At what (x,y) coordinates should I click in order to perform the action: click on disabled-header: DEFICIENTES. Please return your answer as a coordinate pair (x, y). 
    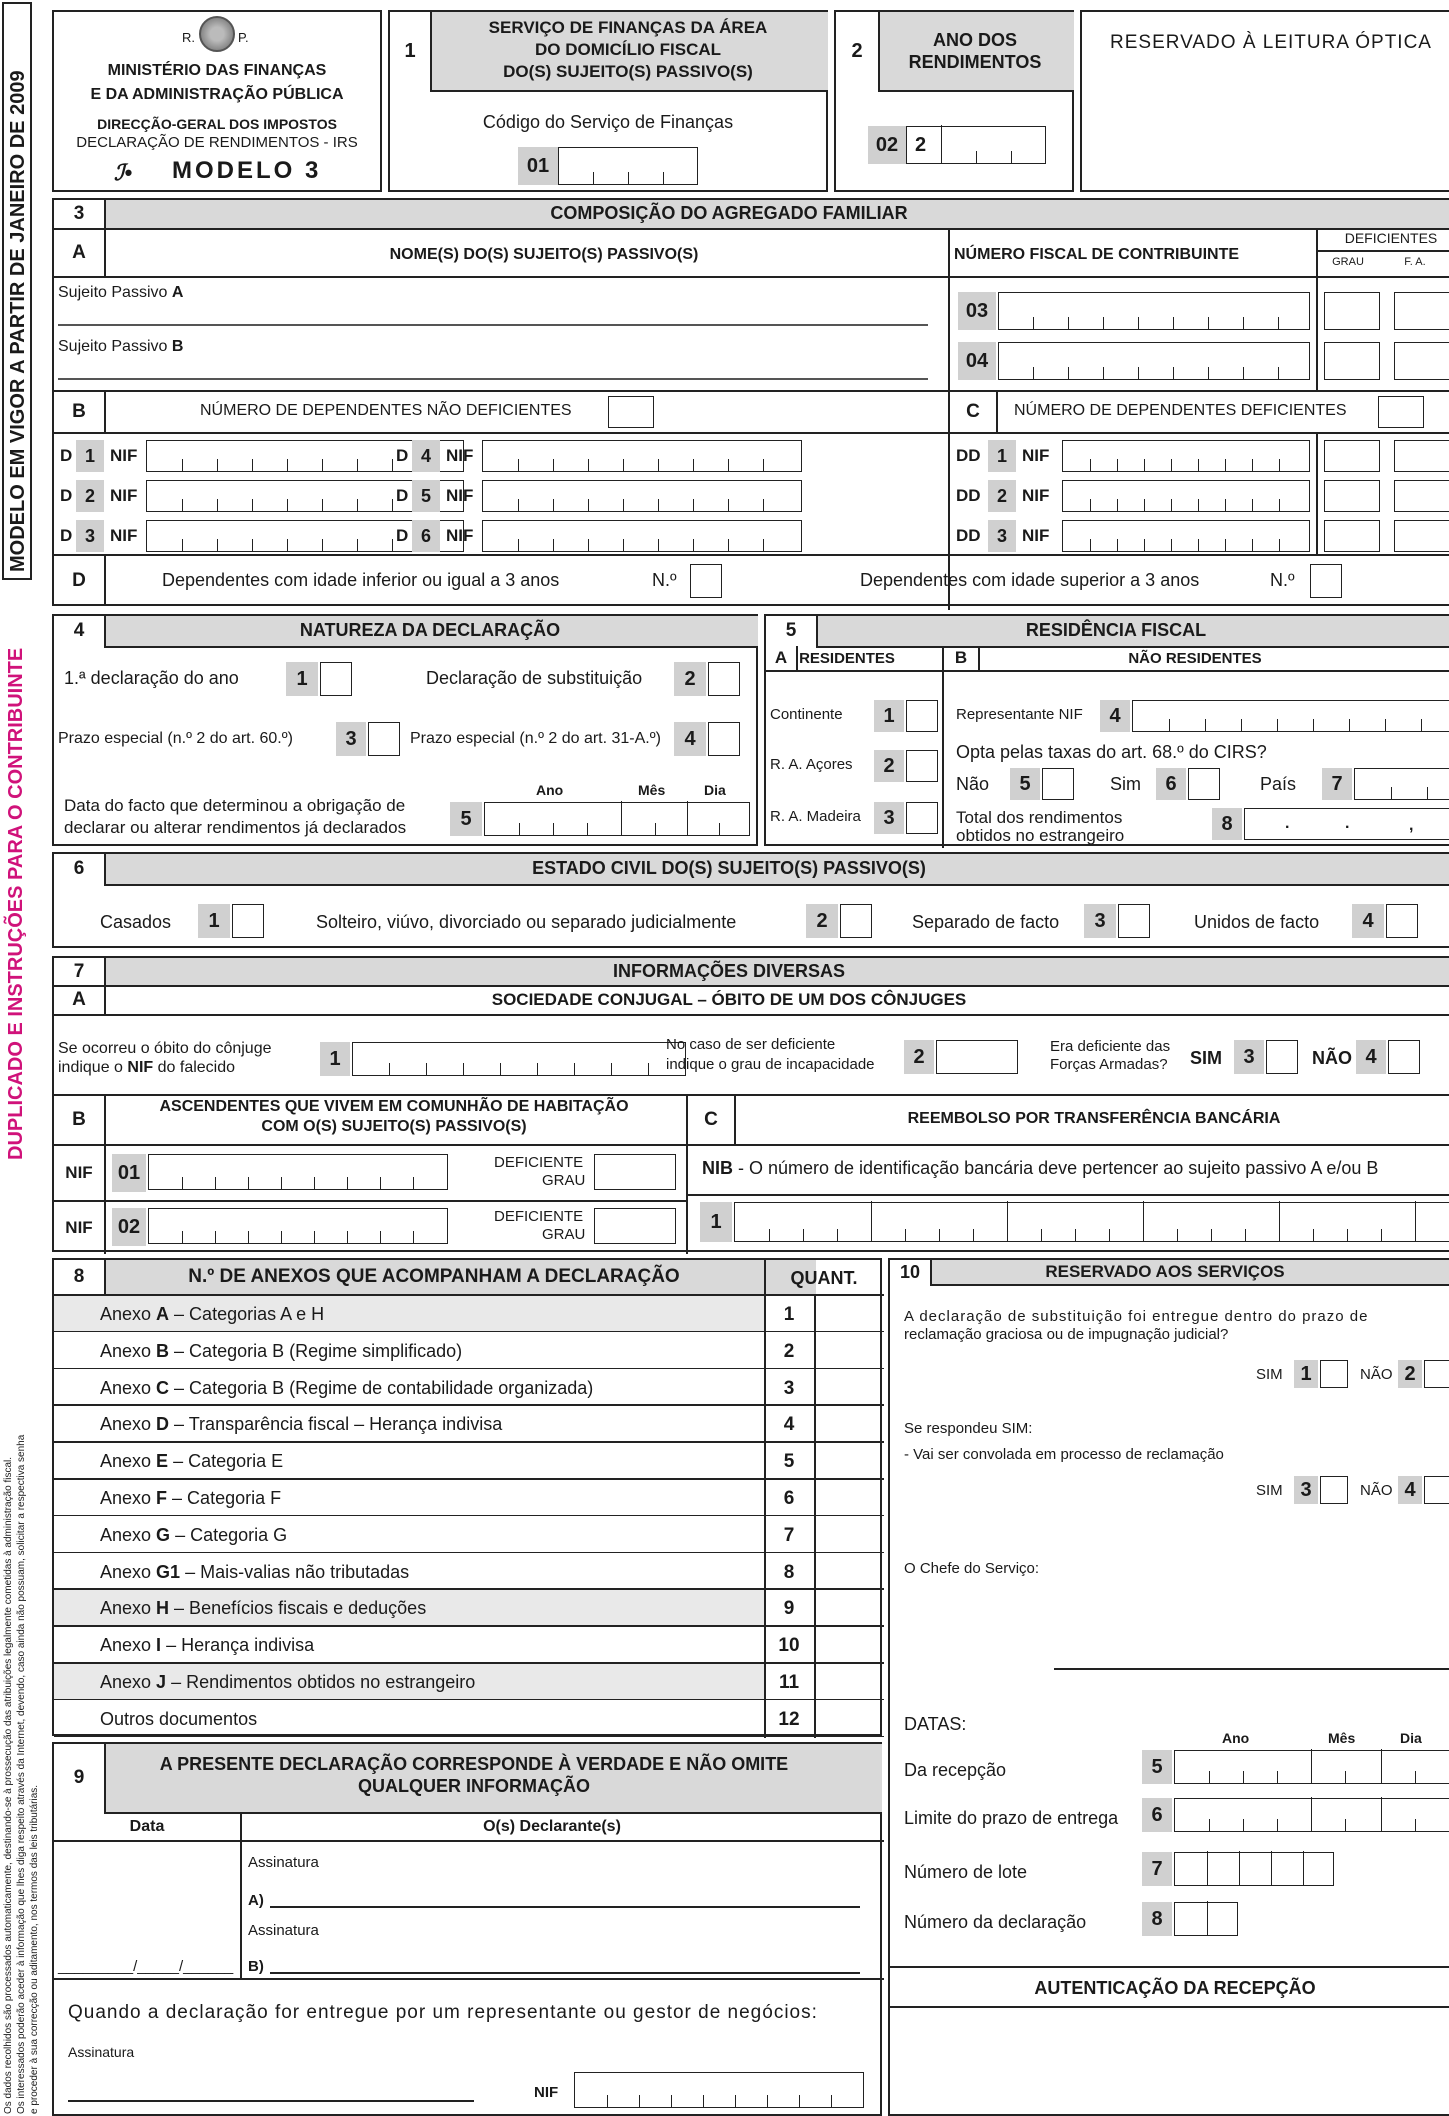
    Looking at the image, I should click on (1391, 238).